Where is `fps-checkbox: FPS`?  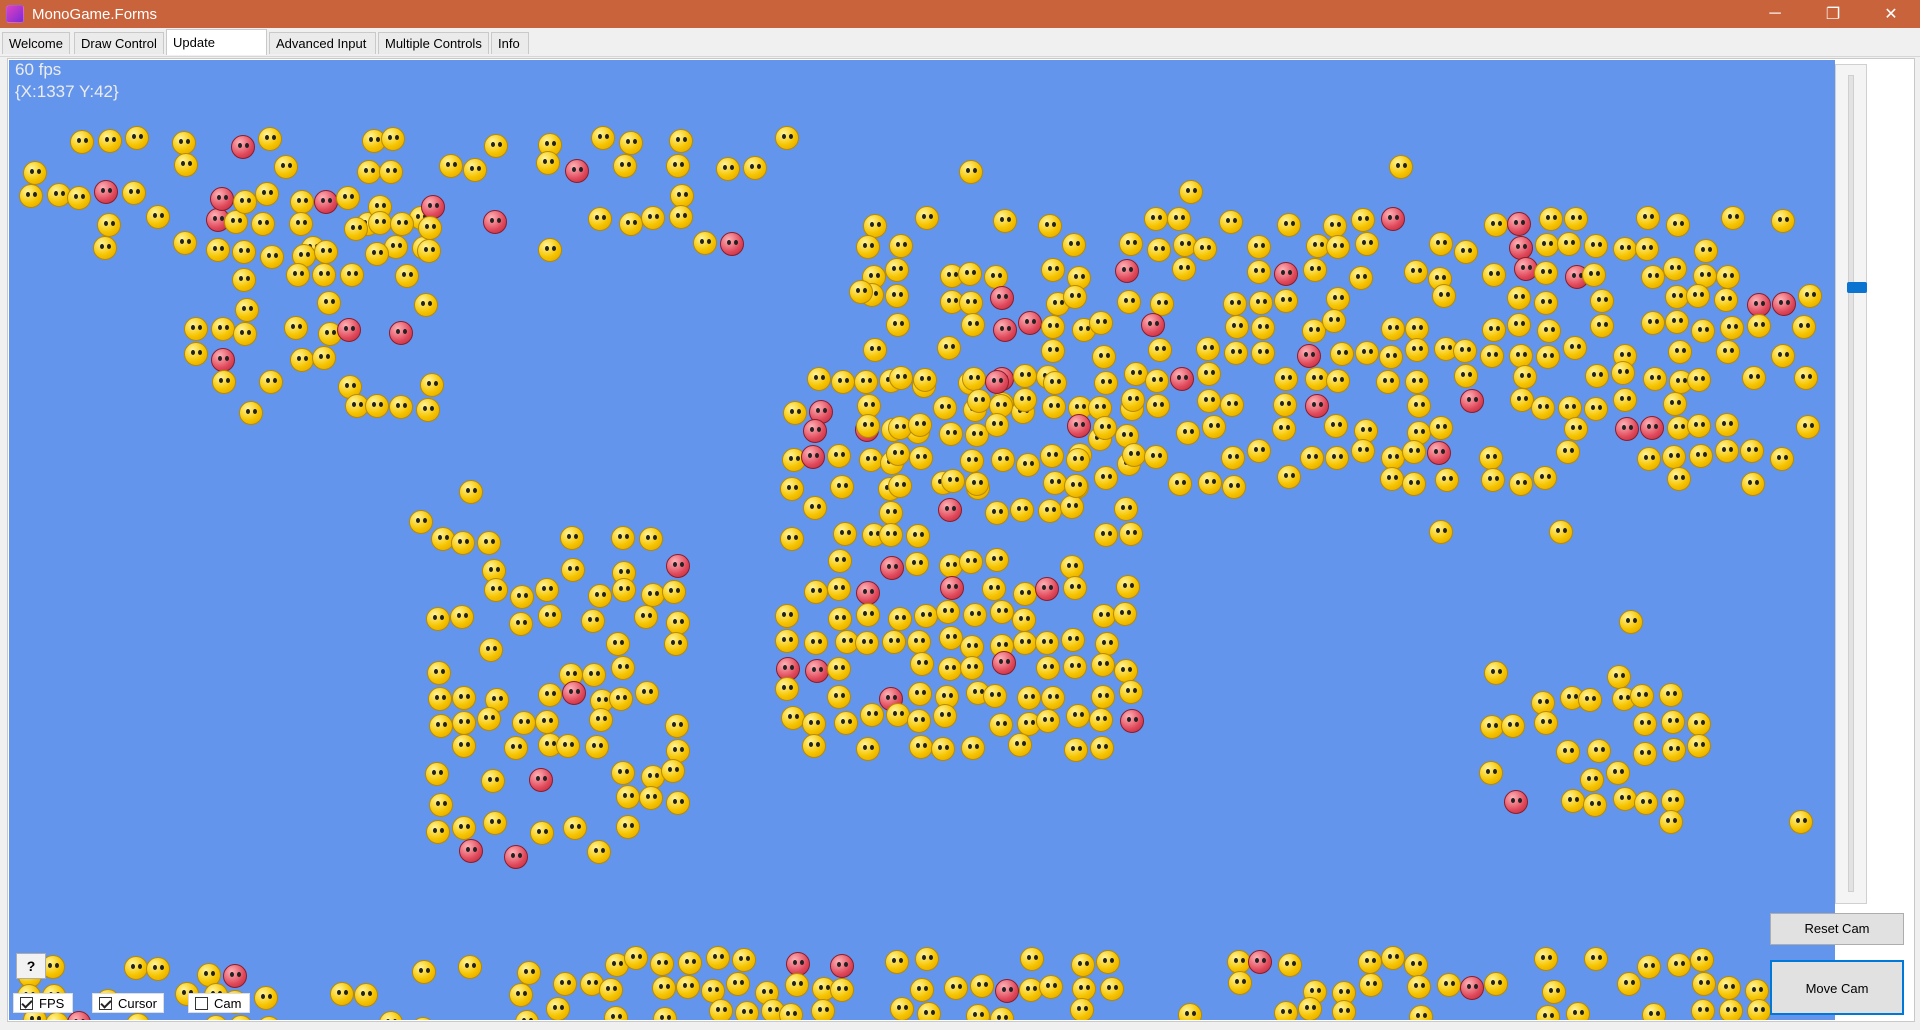 fps-checkbox: FPS is located at coordinates (43, 1003).